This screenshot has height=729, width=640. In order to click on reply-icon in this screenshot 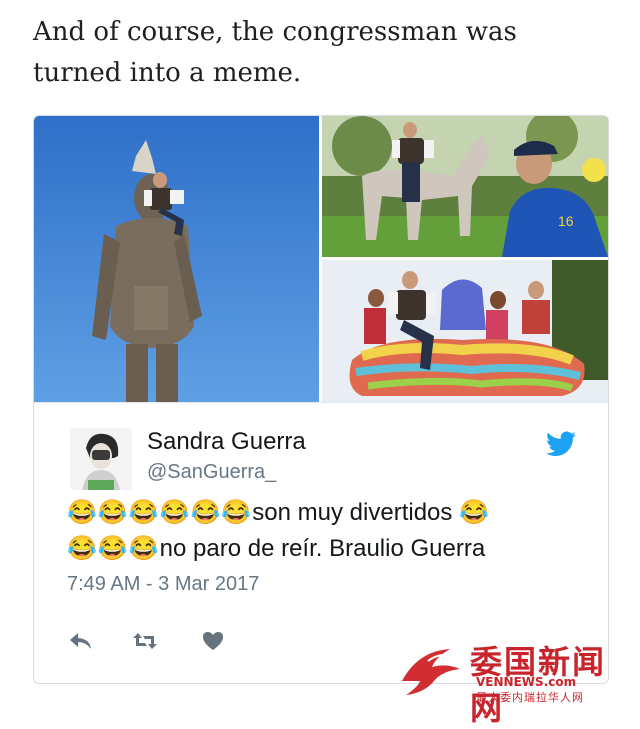, I will do `click(81, 641)`.